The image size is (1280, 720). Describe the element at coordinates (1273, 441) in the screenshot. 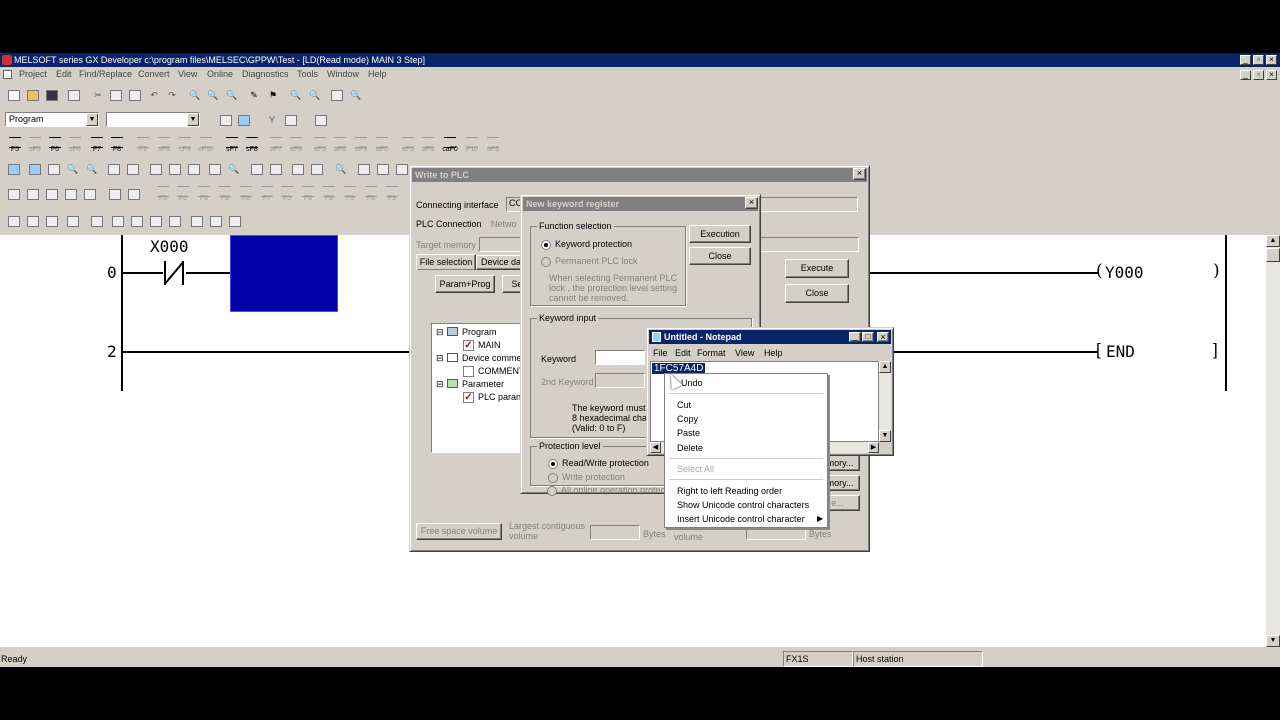

I see `vertical-scrollbar: ▲ ▼` at that location.